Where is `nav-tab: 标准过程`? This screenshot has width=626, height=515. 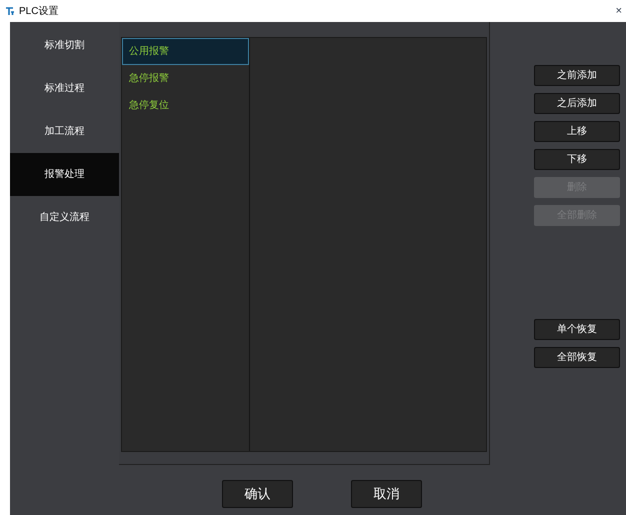
nav-tab: 标准过程 is located at coordinates (64, 88).